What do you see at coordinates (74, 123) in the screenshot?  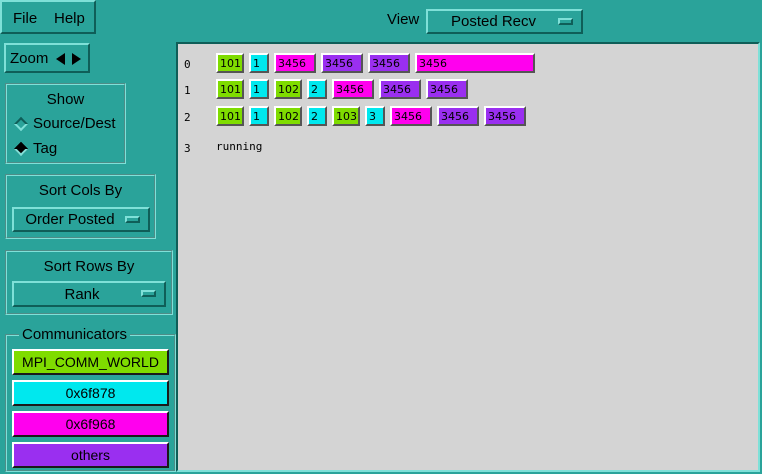 I see `radio-source-dest-label: Source/Dest` at bounding box center [74, 123].